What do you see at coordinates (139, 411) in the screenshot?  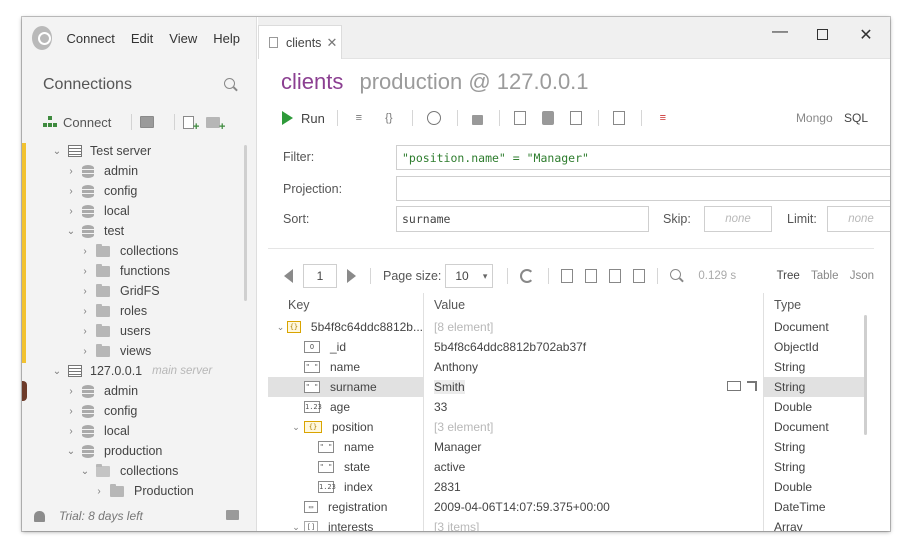 I see `tree-item-db: › config` at bounding box center [139, 411].